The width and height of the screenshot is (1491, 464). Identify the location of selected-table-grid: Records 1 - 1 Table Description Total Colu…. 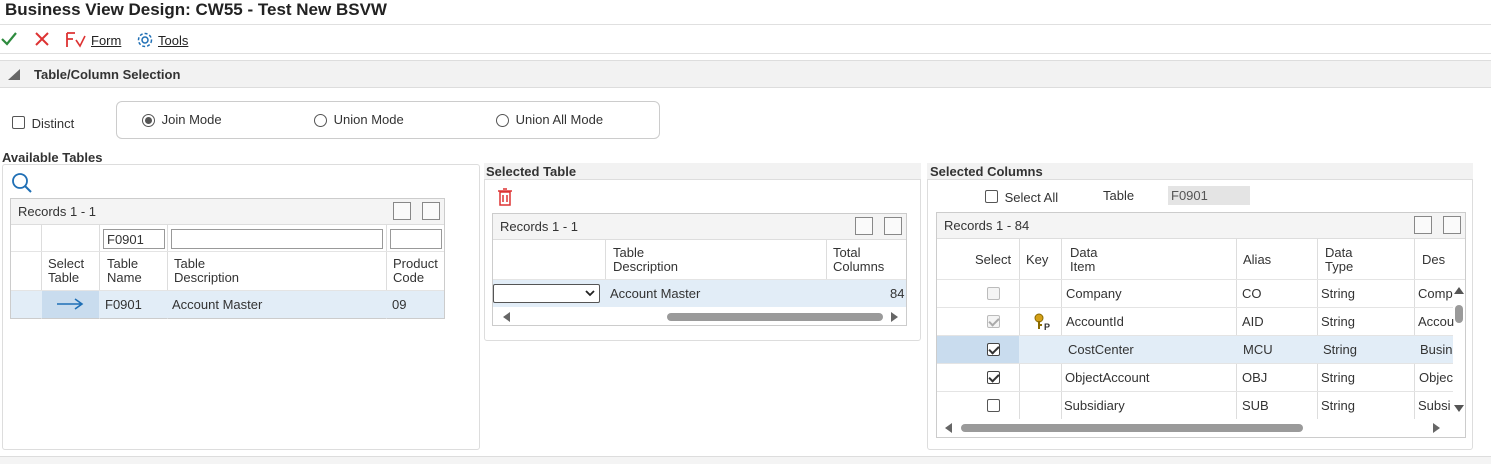
(699, 269).